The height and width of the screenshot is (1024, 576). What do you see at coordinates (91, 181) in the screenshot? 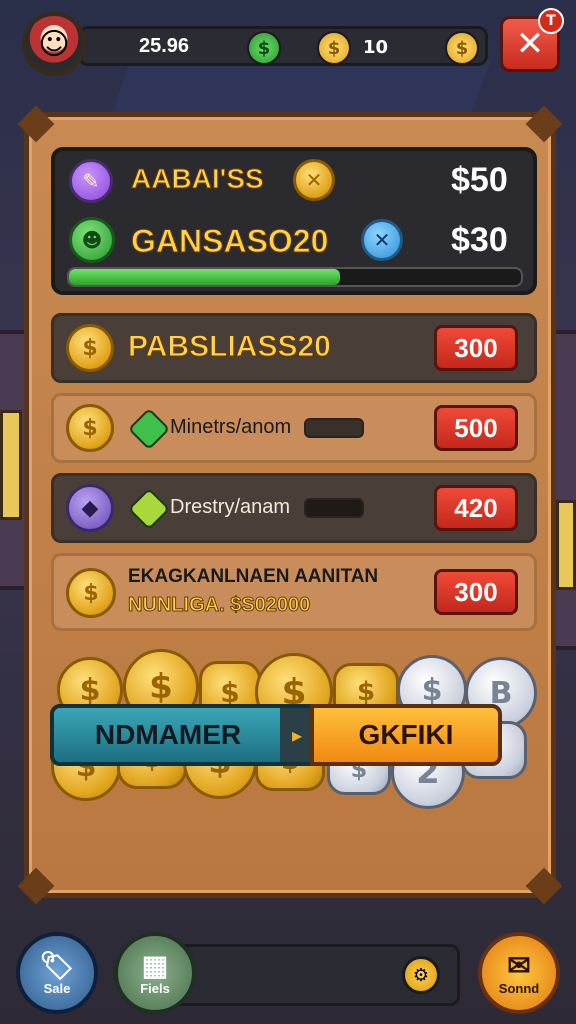
I see `purple-ticket-icon: ✎` at bounding box center [91, 181].